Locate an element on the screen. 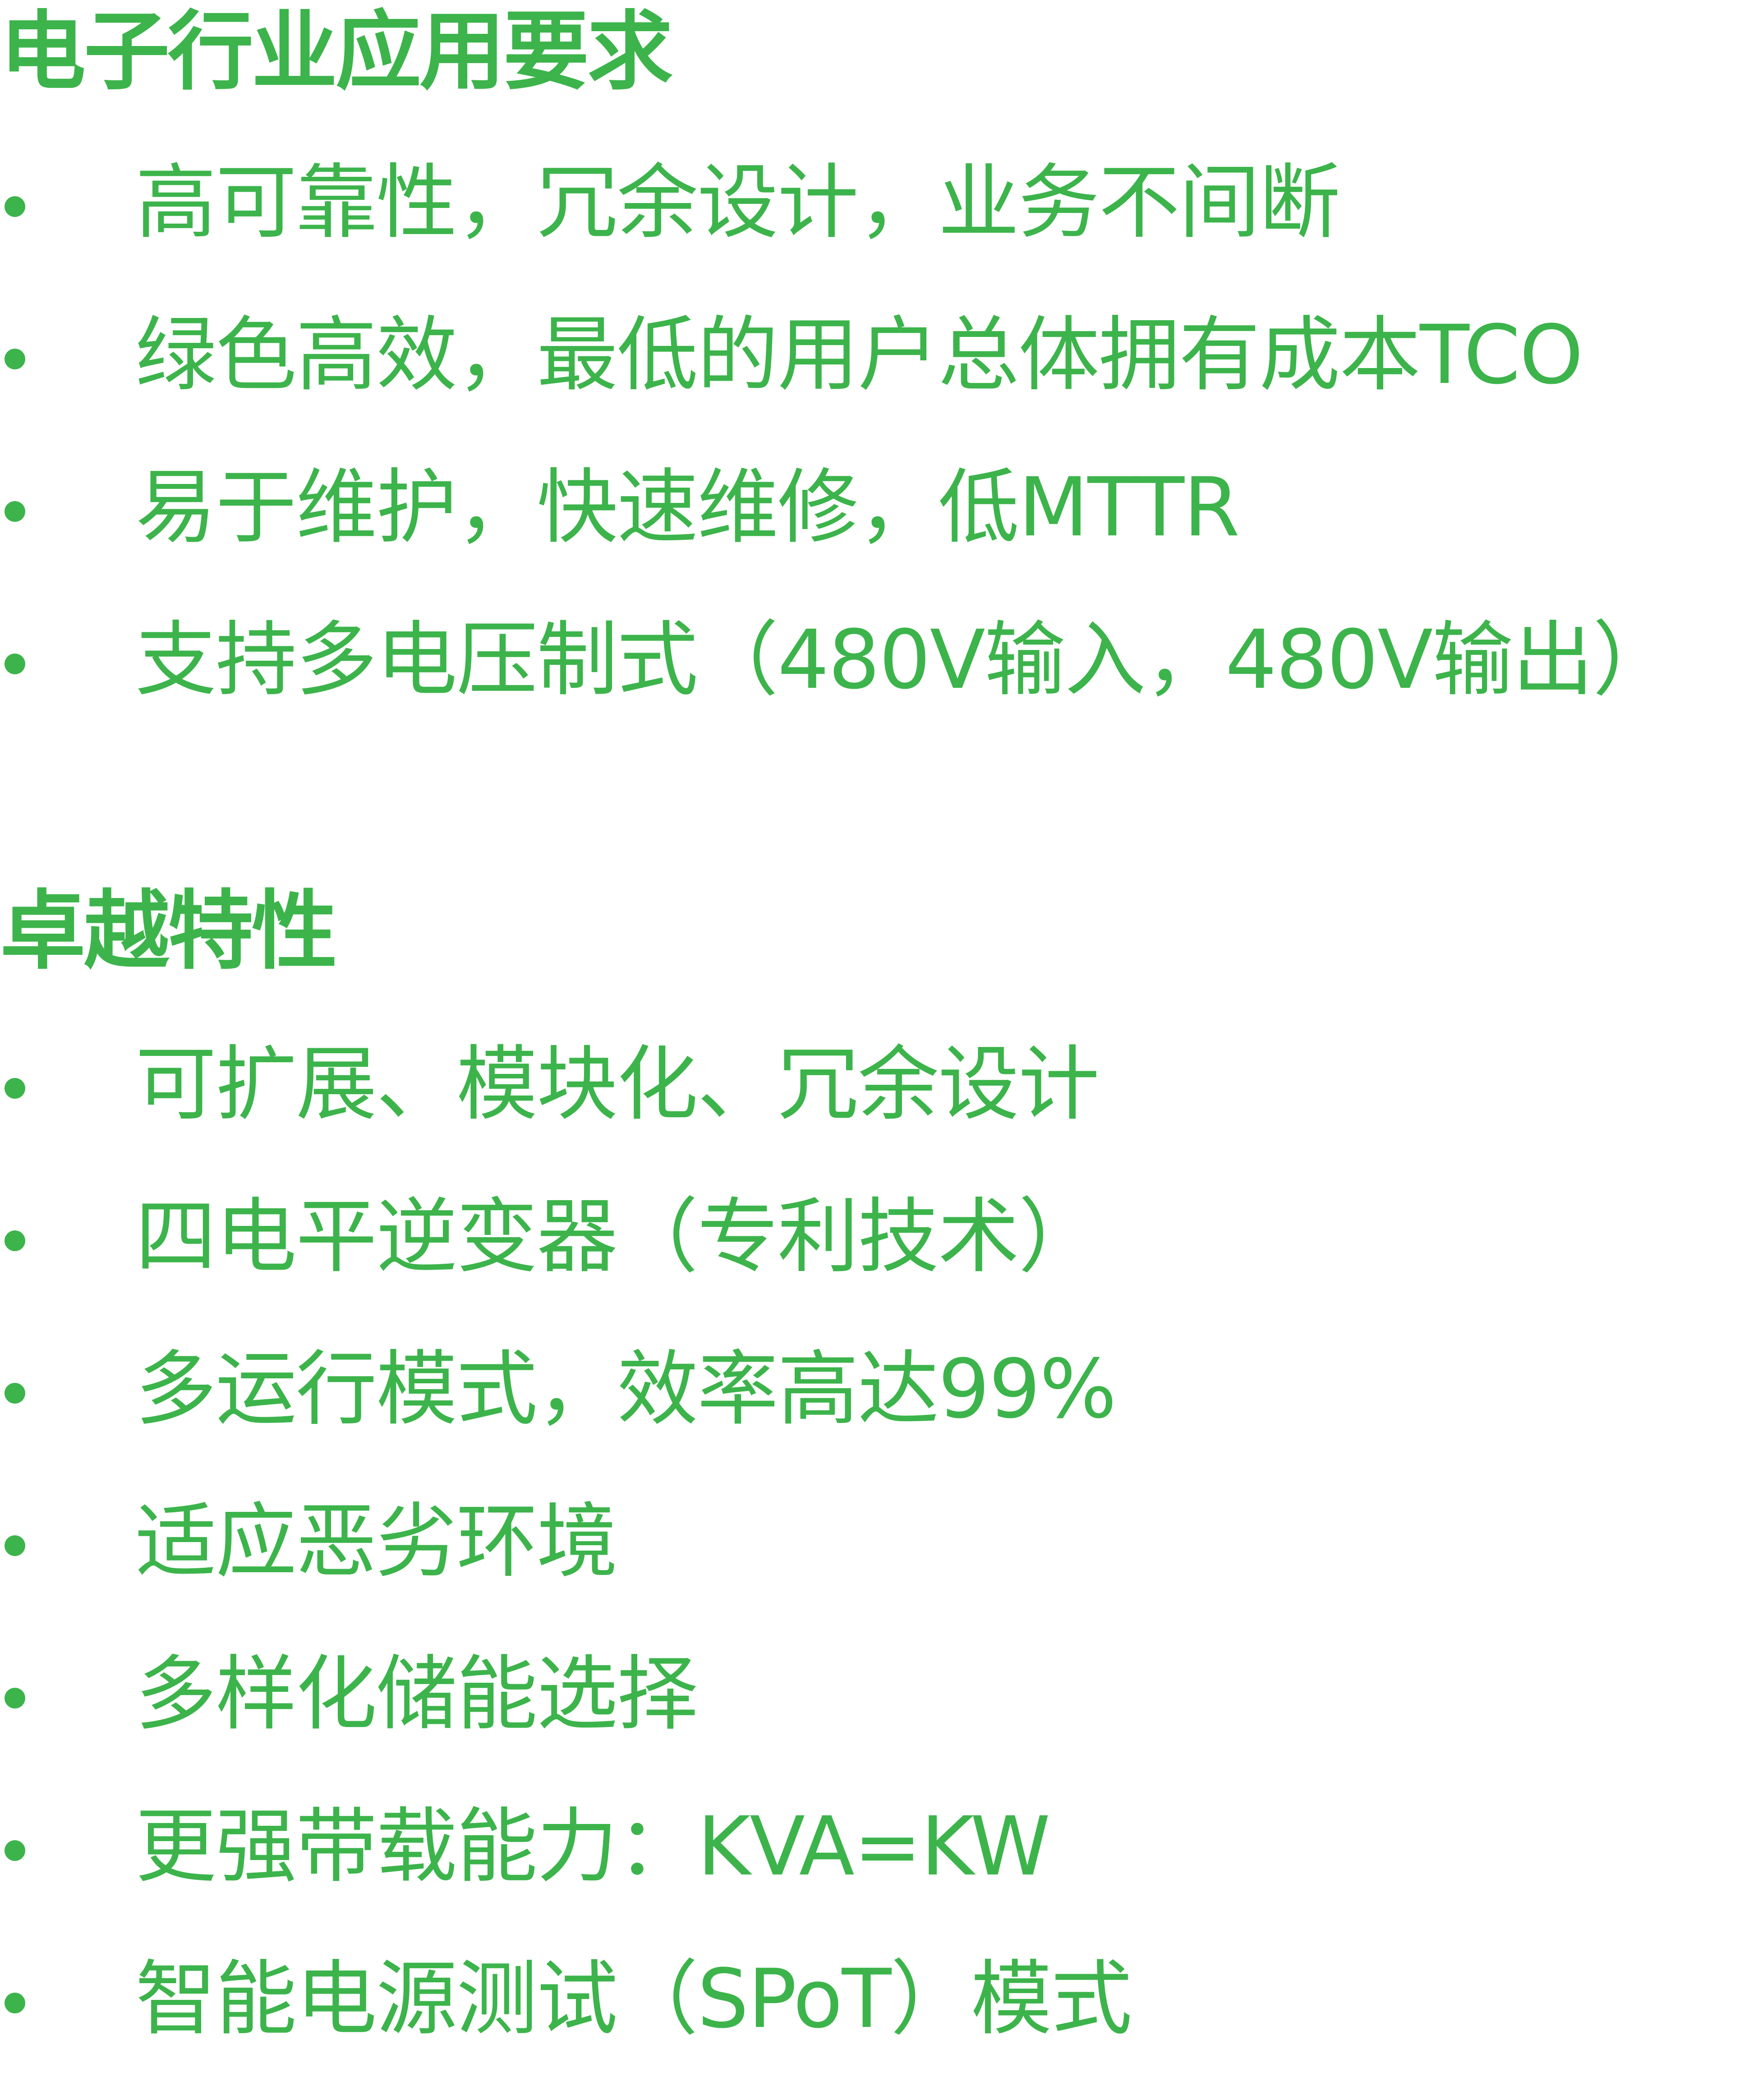 Image resolution: width=1749 pixels, height=2100 pixels. list-item-text: 多运行模式，效率高达99% is located at coordinates (626, 1389).